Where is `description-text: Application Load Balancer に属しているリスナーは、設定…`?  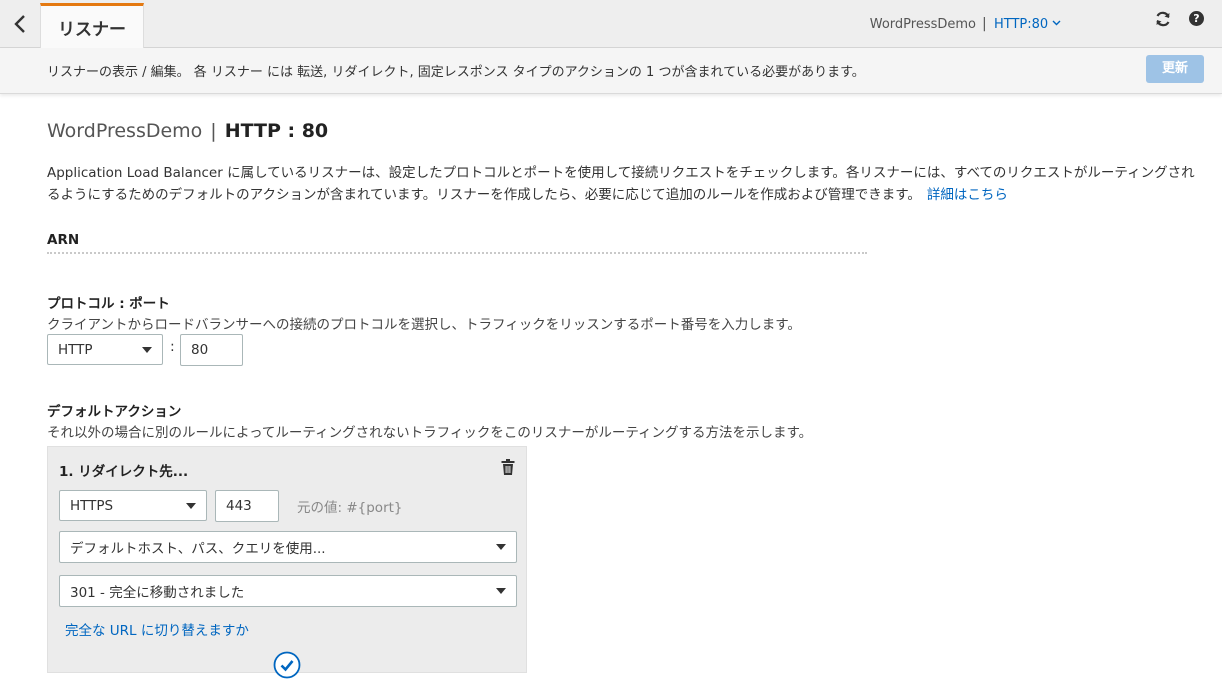 description-text: Application Load Balancer に属しているリスナーは、設定… is located at coordinates (621, 184).